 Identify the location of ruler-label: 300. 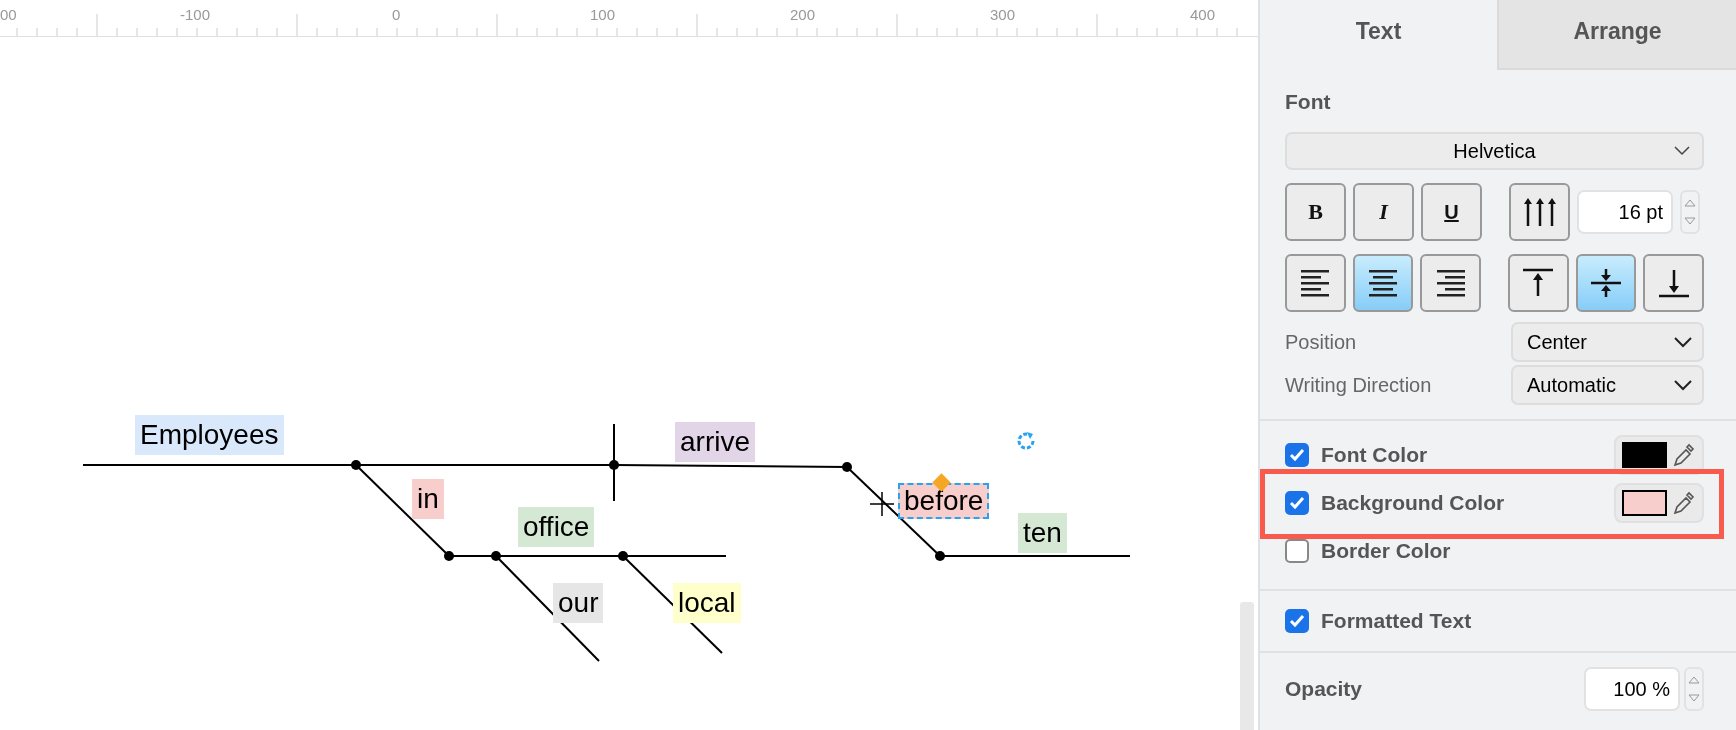
(1003, 14).